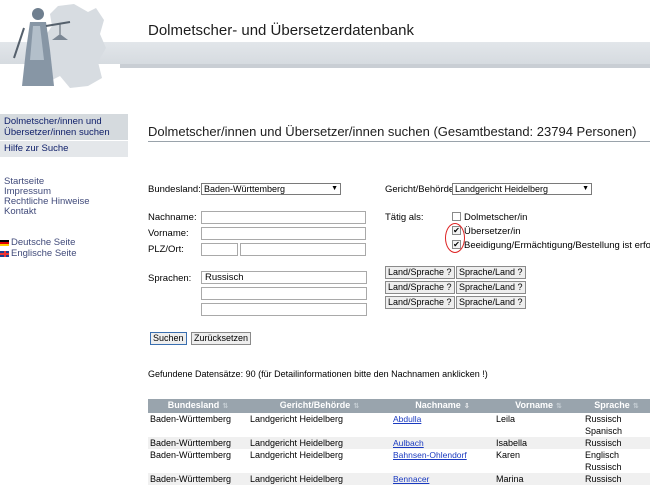  Describe the element at coordinates (508, 455) in the screenshot. I see `cell-vorname: Karen` at that location.